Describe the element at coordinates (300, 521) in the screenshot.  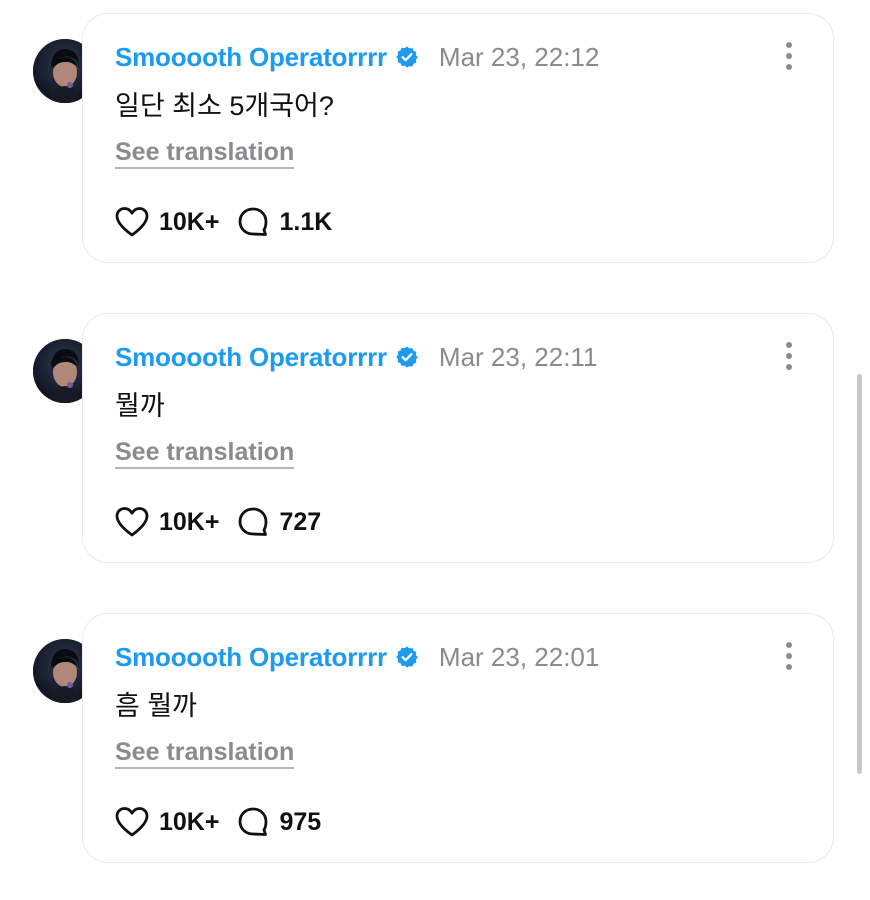
I see `reply-count: 727` at that location.